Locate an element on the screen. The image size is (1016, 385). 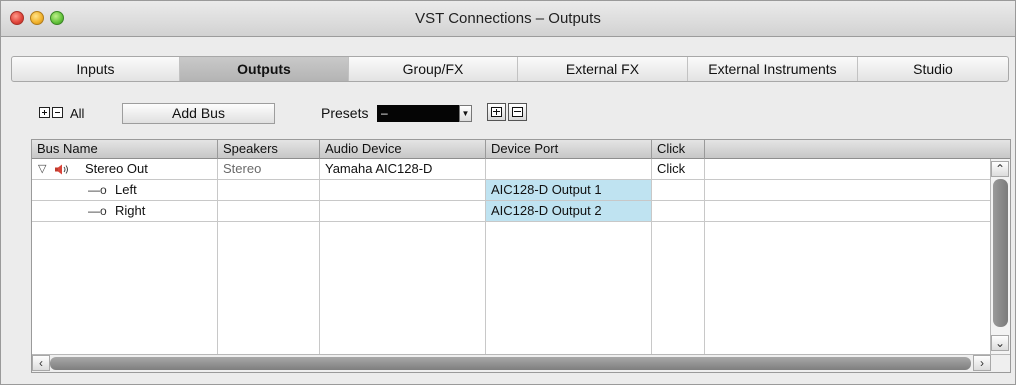
bus-name: Stereo Out is located at coordinates (149, 169).